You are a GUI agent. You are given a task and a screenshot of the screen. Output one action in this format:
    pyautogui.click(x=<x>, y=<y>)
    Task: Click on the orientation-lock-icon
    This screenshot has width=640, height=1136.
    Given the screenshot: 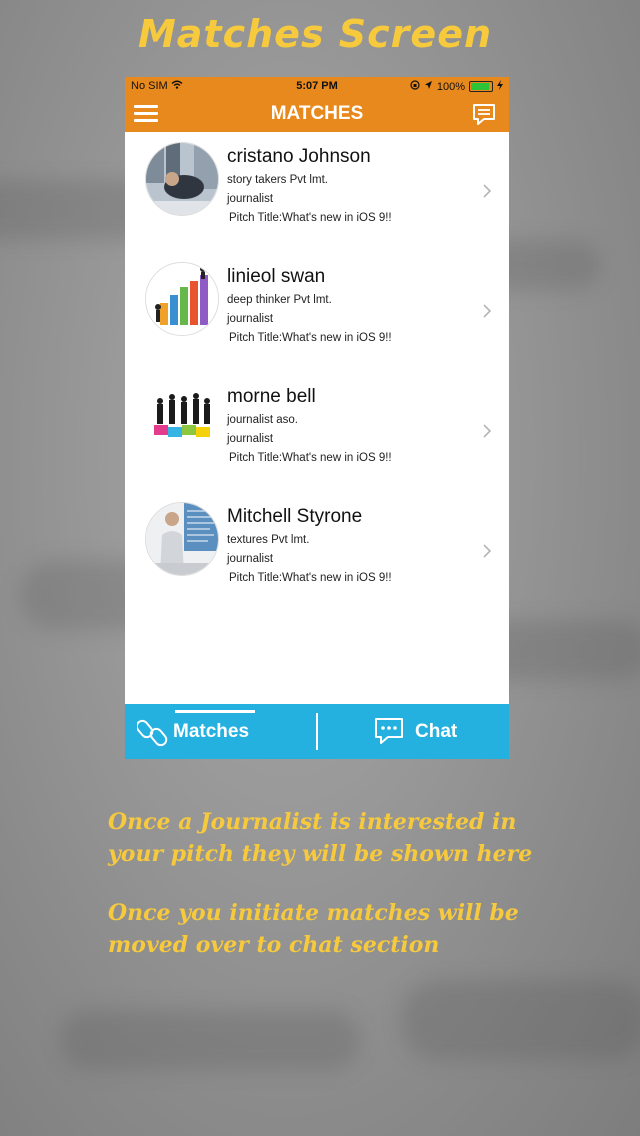 What is the action you would take?
    pyautogui.click(x=415, y=86)
    